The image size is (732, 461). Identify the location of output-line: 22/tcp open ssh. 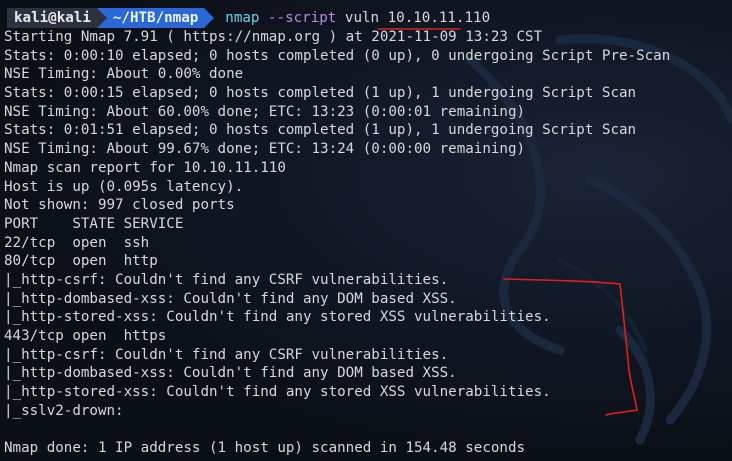
(77, 242).